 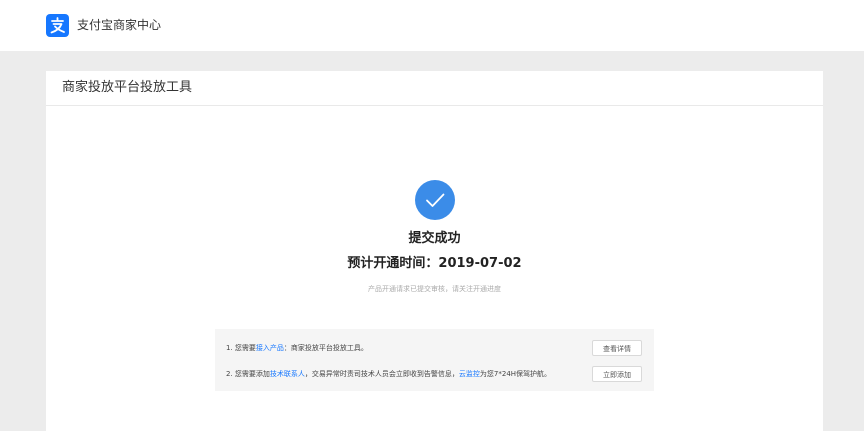 I want to click on step-2-prefix: 2. 您需要添加, so click(x=248, y=374).